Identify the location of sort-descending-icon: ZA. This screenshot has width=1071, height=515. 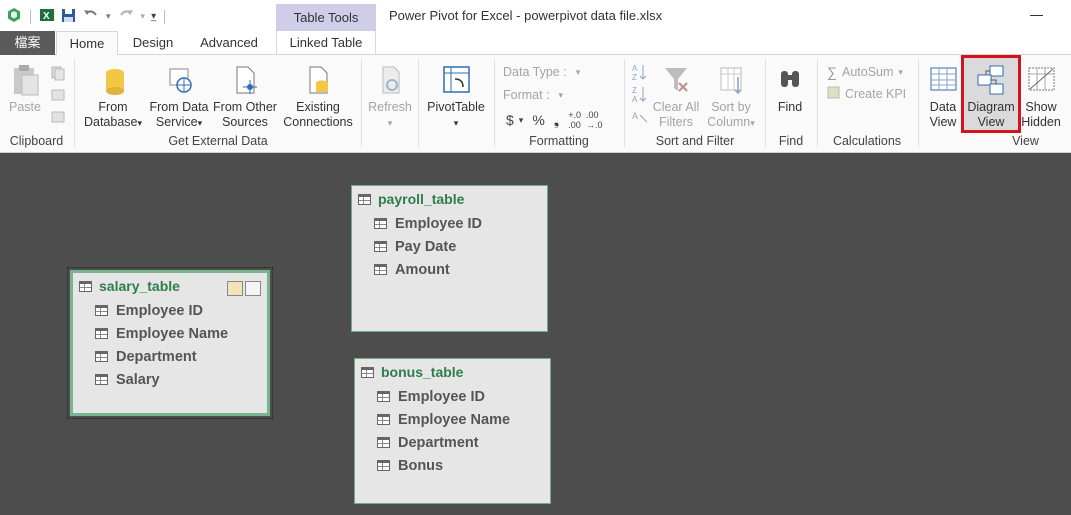
(640, 95).